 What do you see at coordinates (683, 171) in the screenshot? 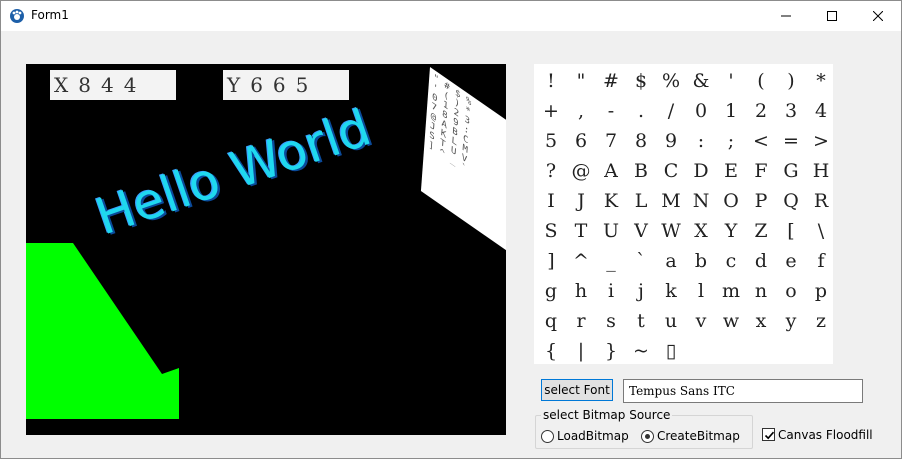
I see `charmap-row: ? @ A B C D E F G H` at bounding box center [683, 171].